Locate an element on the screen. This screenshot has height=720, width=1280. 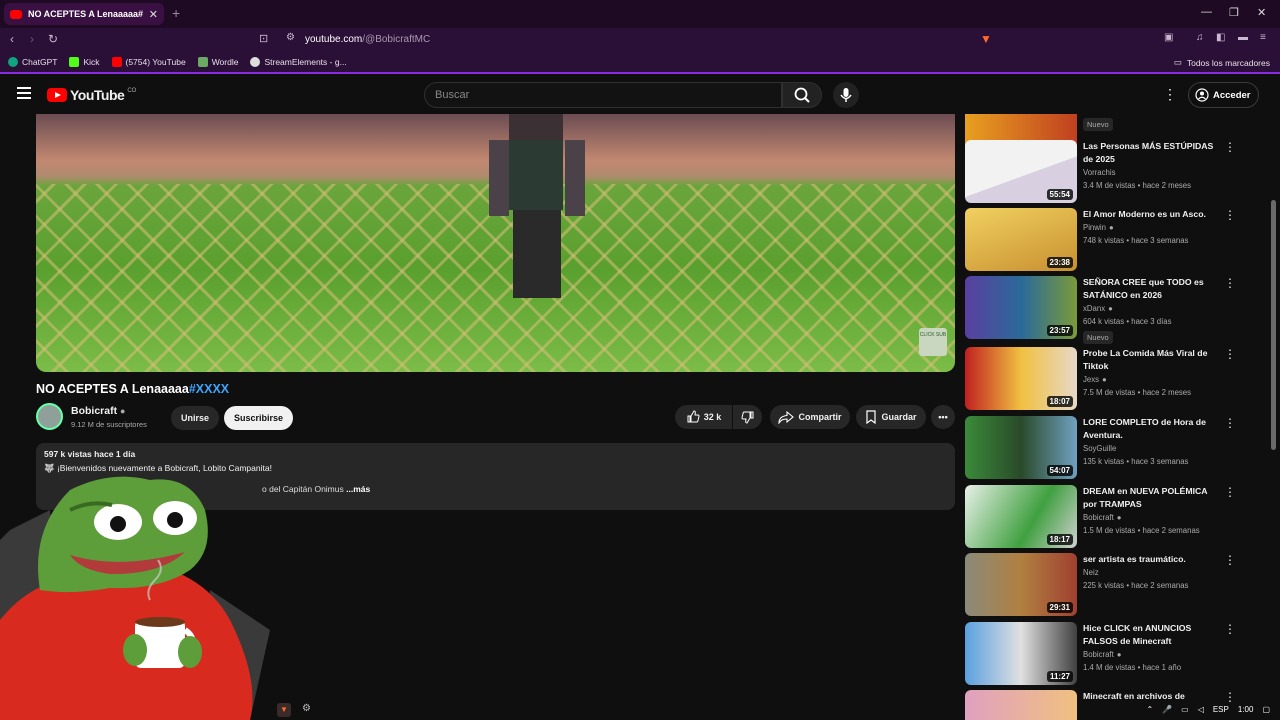
video-thumbnail: 23:38 is located at coordinates (1021, 239).